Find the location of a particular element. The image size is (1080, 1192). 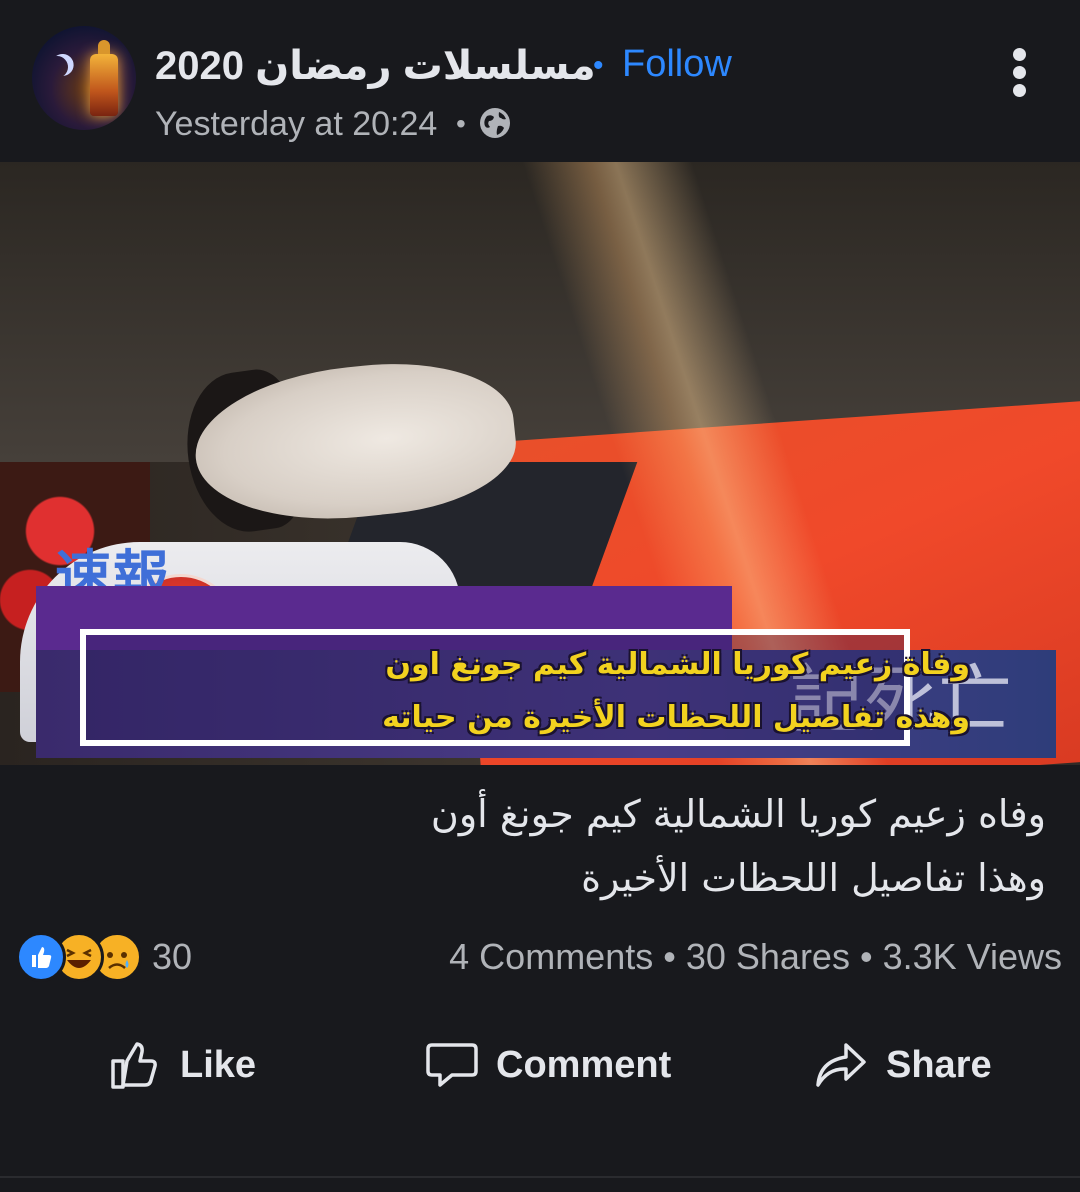

shares-count: 30 Shares is located at coordinates (768, 956).